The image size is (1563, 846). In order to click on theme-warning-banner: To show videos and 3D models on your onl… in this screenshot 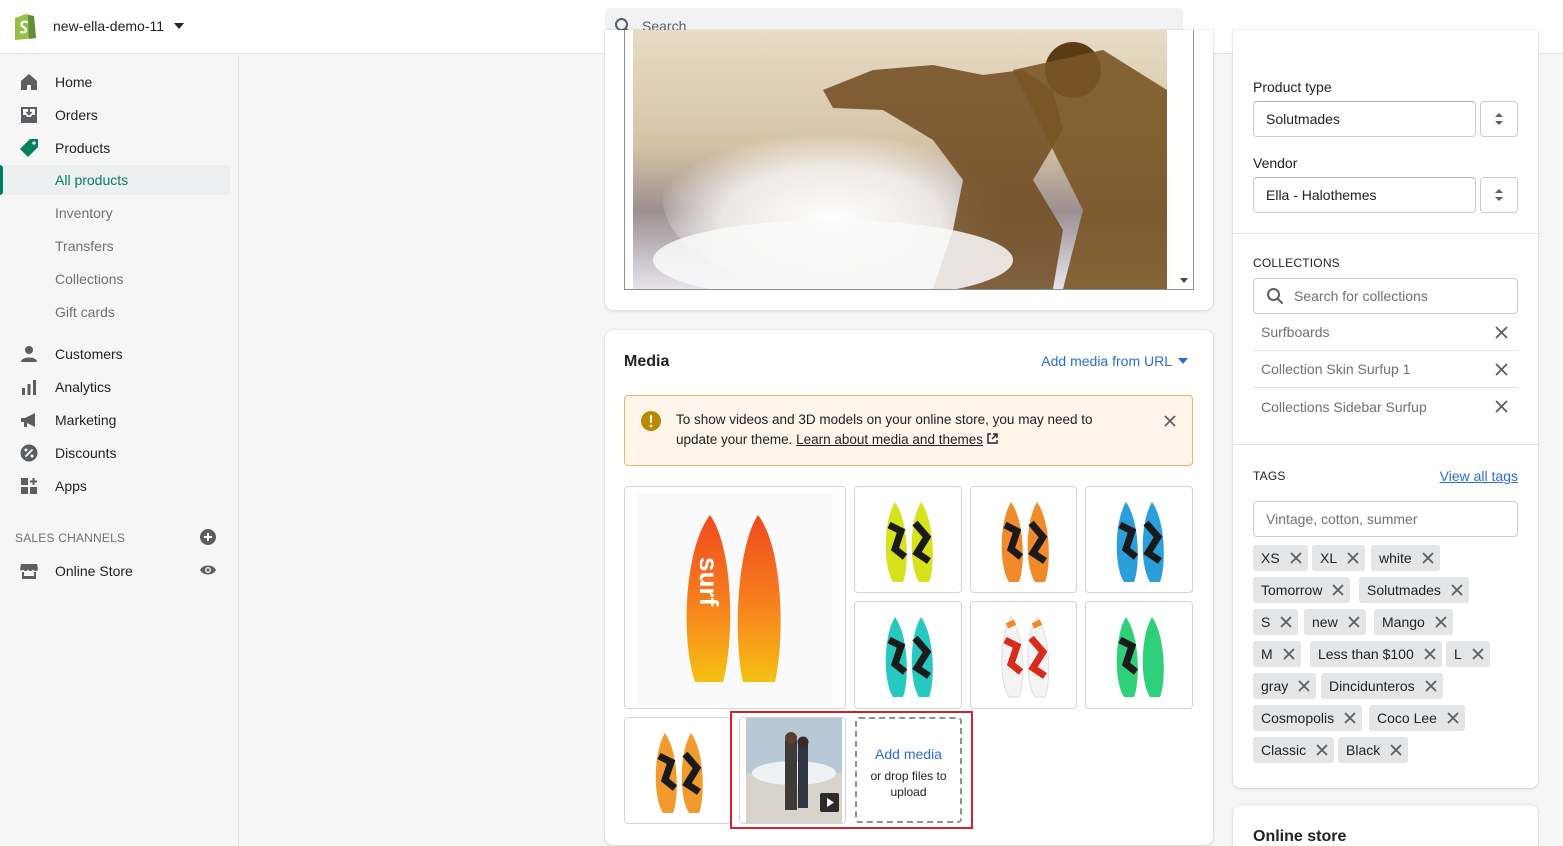, I will do `click(908, 430)`.